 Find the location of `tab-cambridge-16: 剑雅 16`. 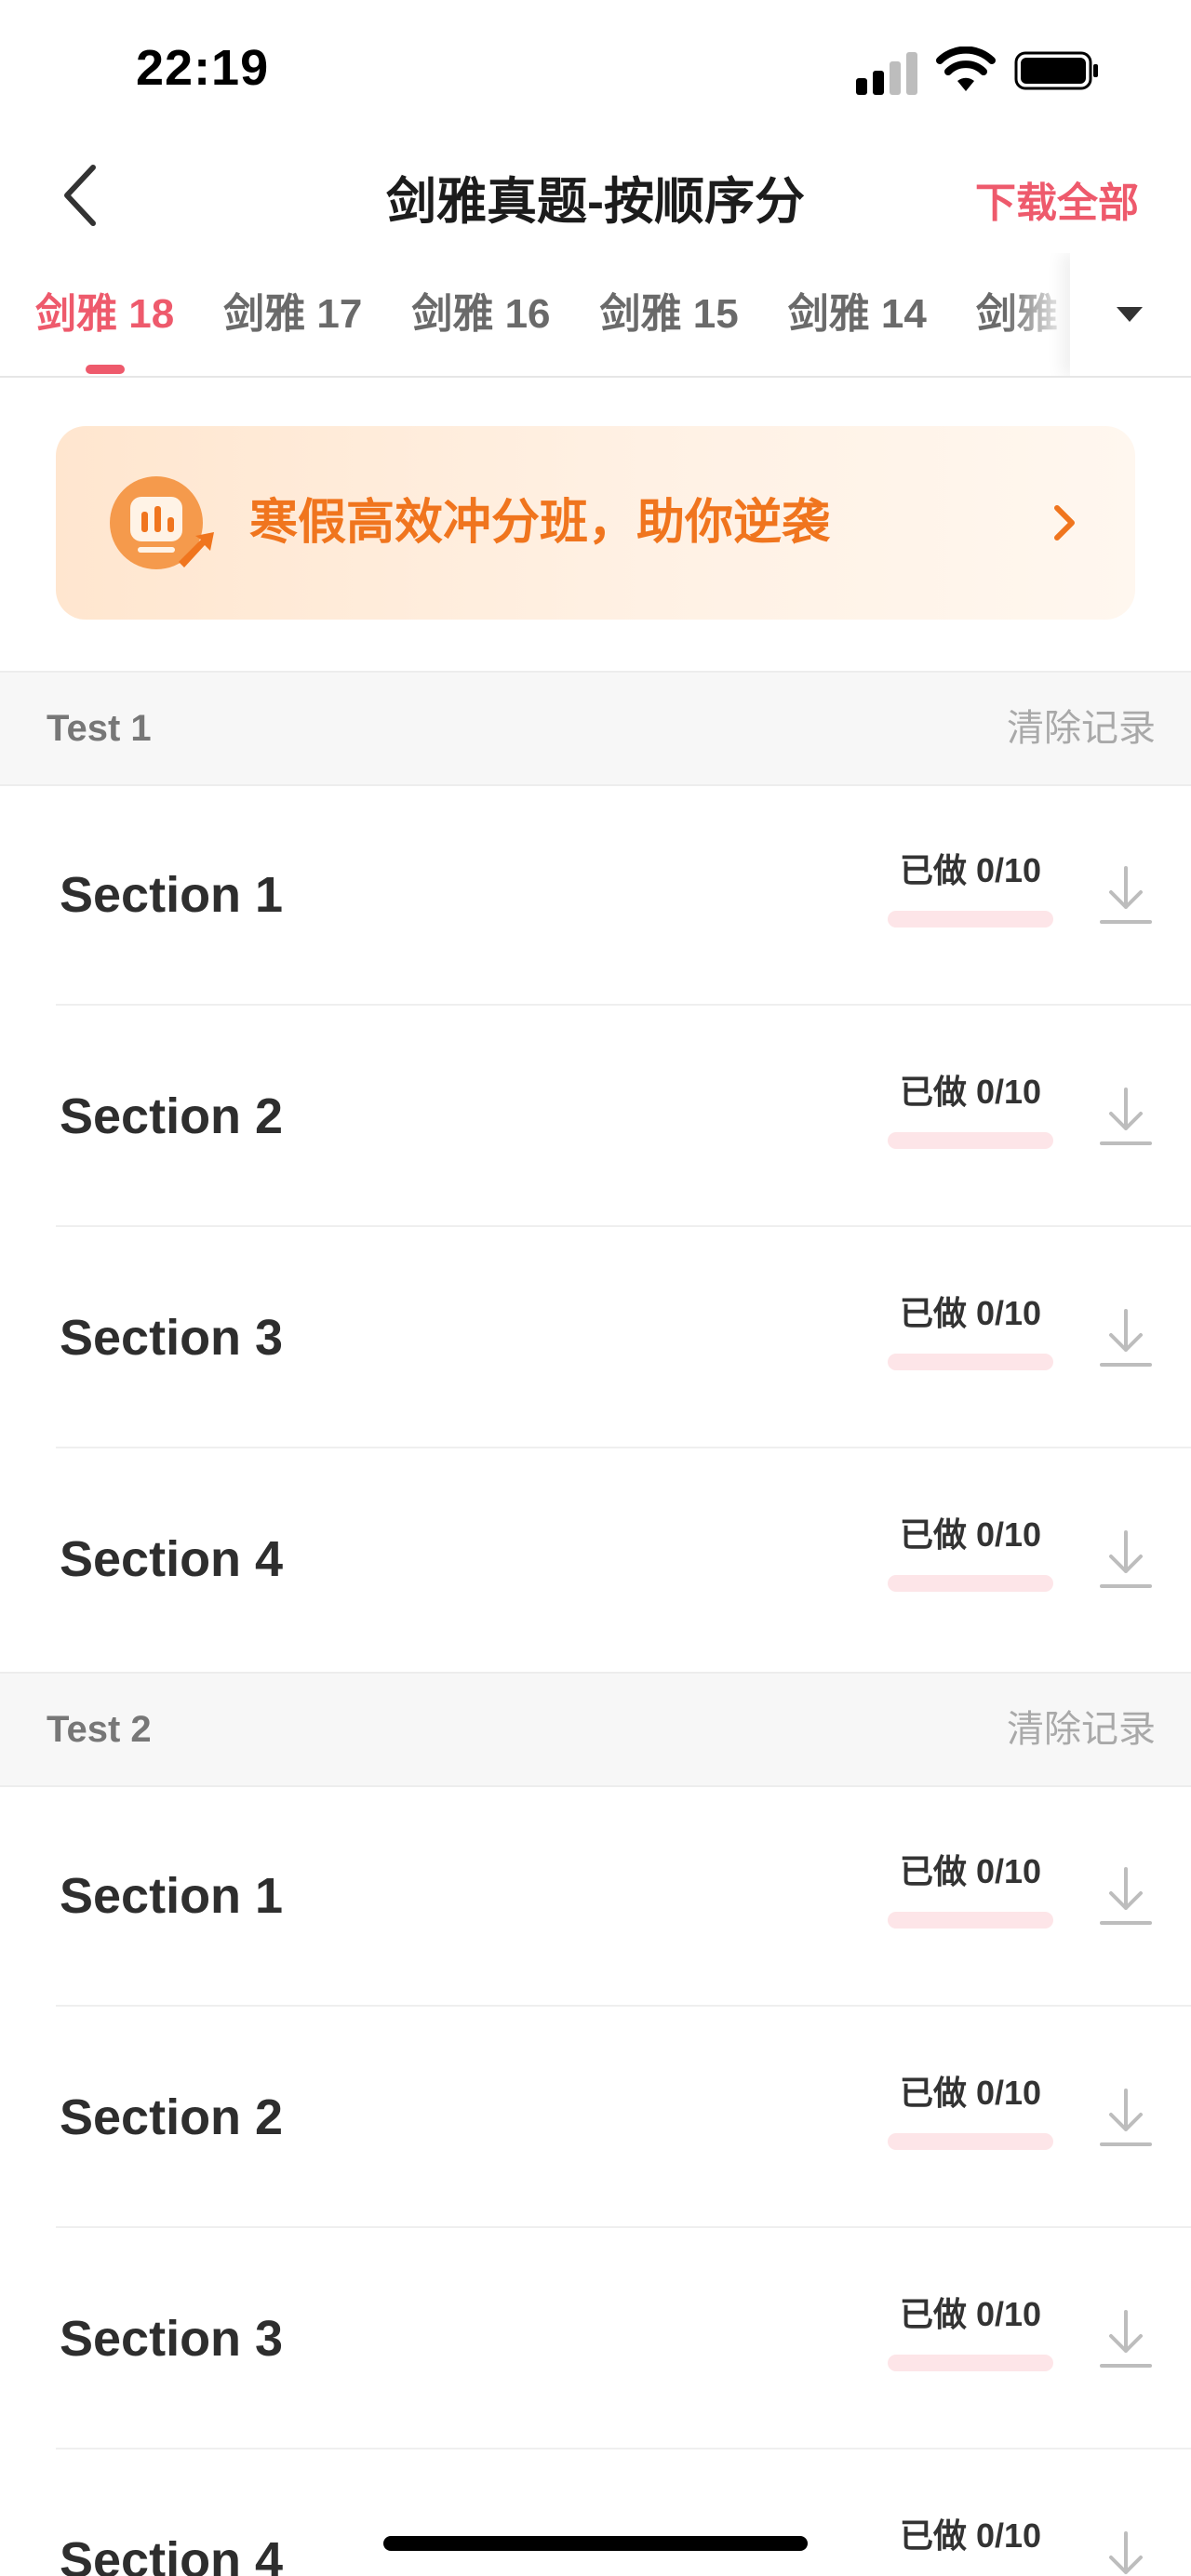

tab-cambridge-16: 剑雅 16 is located at coordinates (480, 314).